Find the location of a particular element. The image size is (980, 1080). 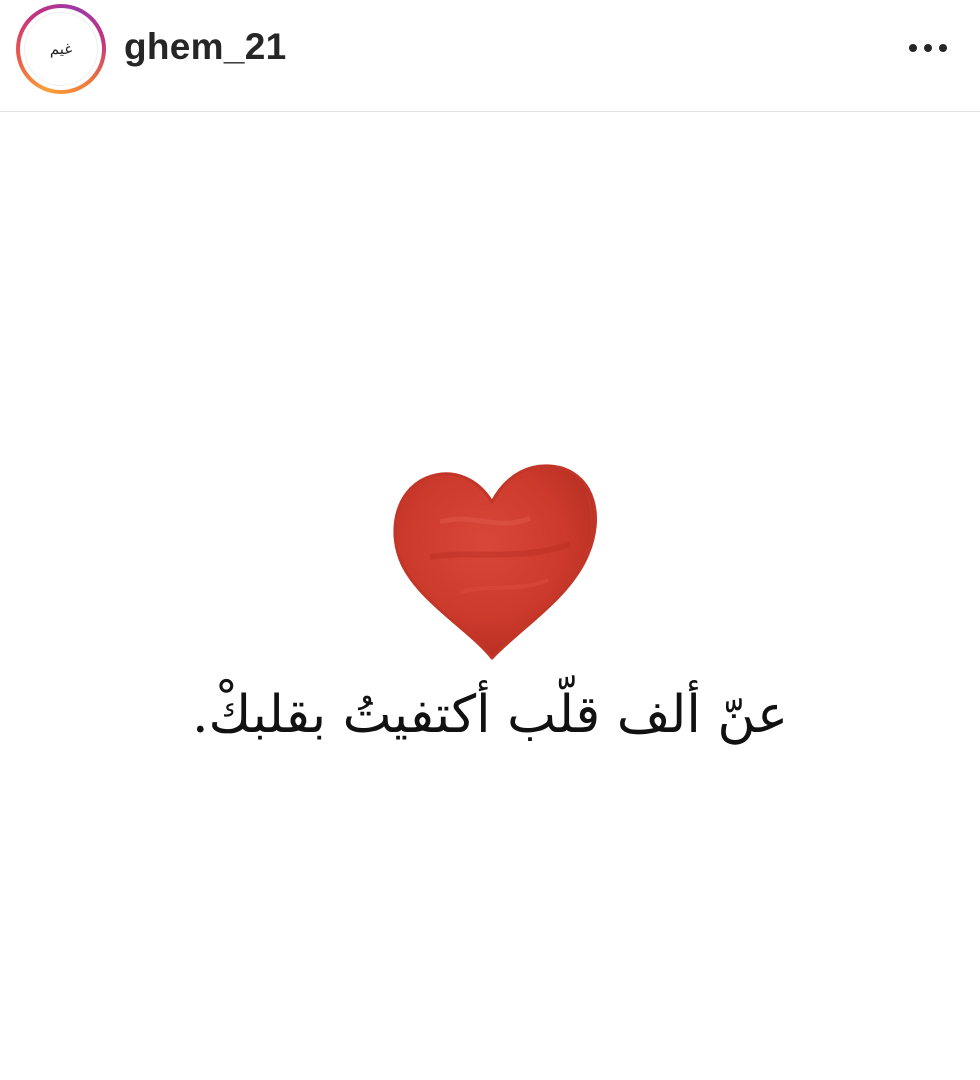

heart-icon is located at coordinates (495, 562).